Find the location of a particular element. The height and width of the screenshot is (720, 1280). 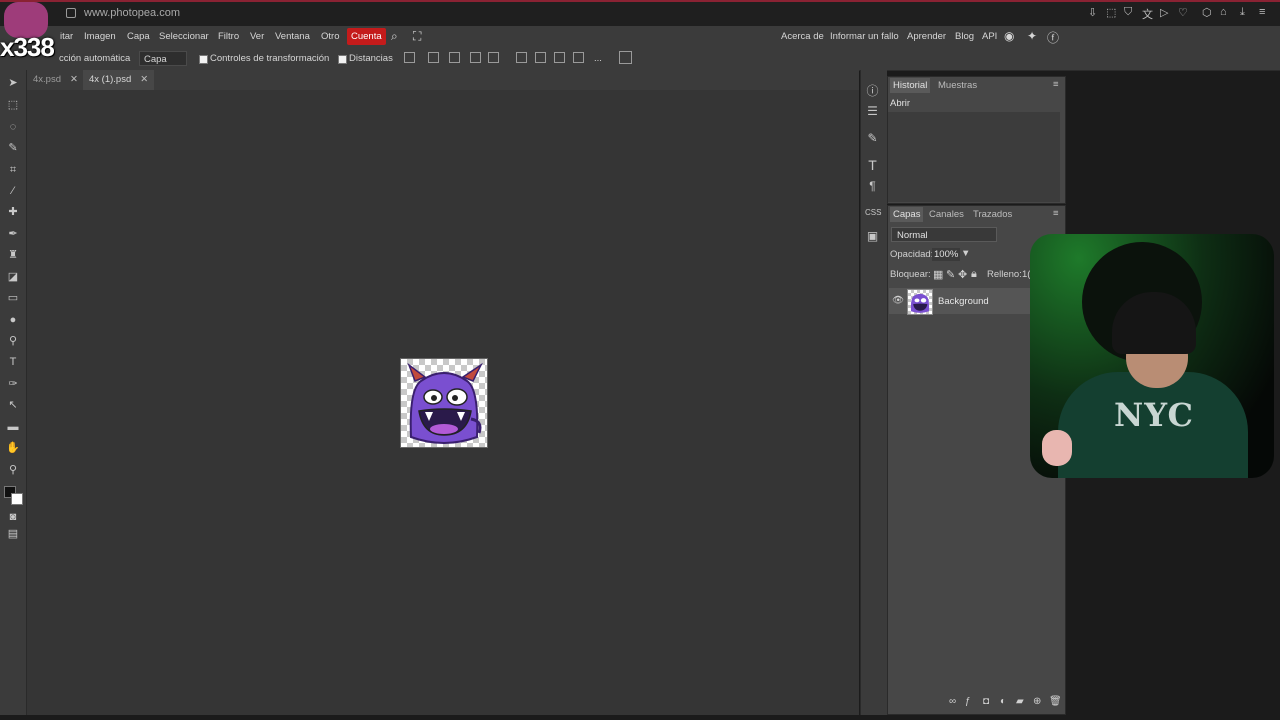

screen-mode-icon: ▤ is located at coordinates (13, 534).